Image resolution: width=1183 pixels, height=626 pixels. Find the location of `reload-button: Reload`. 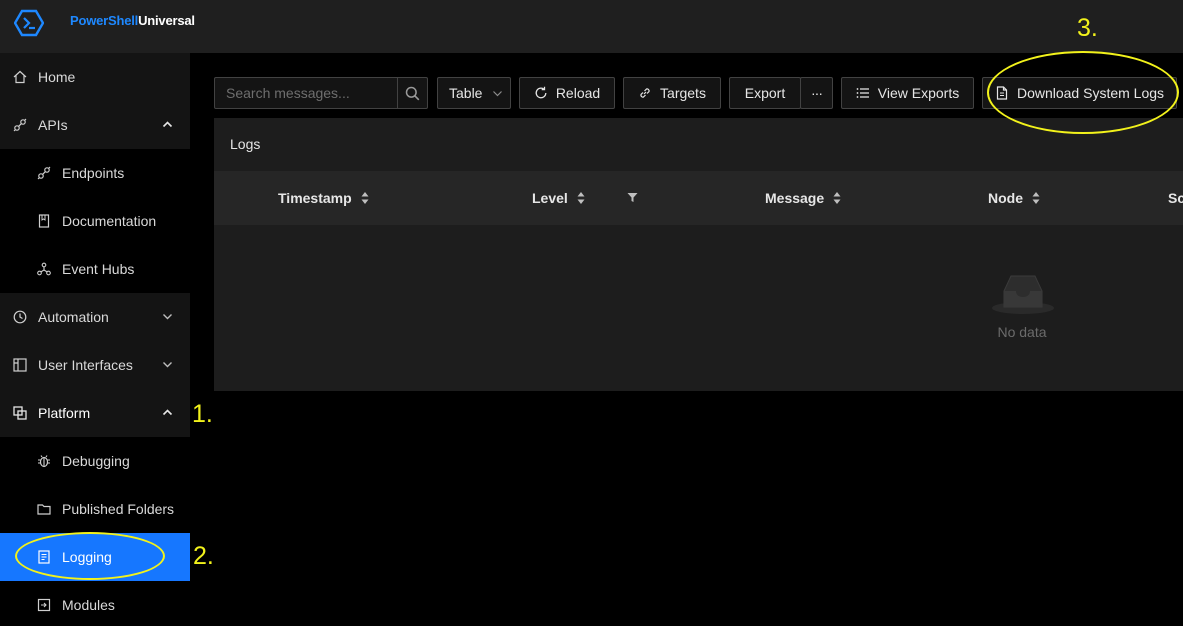

reload-button: Reload is located at coordinates (567, 93).